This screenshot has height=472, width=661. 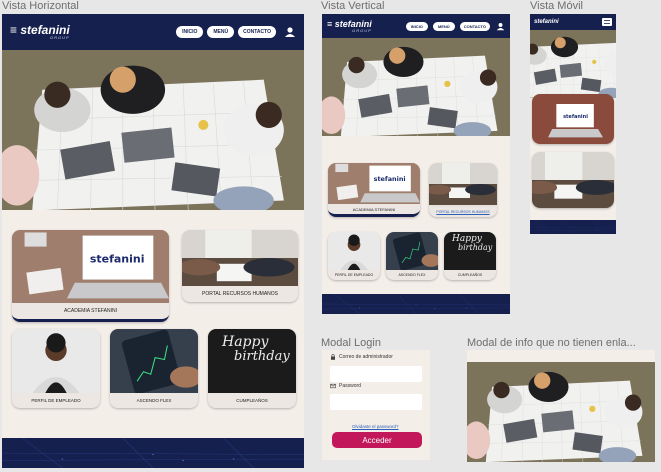 I want to click on footer-vertical, so click(x=416, y=304).